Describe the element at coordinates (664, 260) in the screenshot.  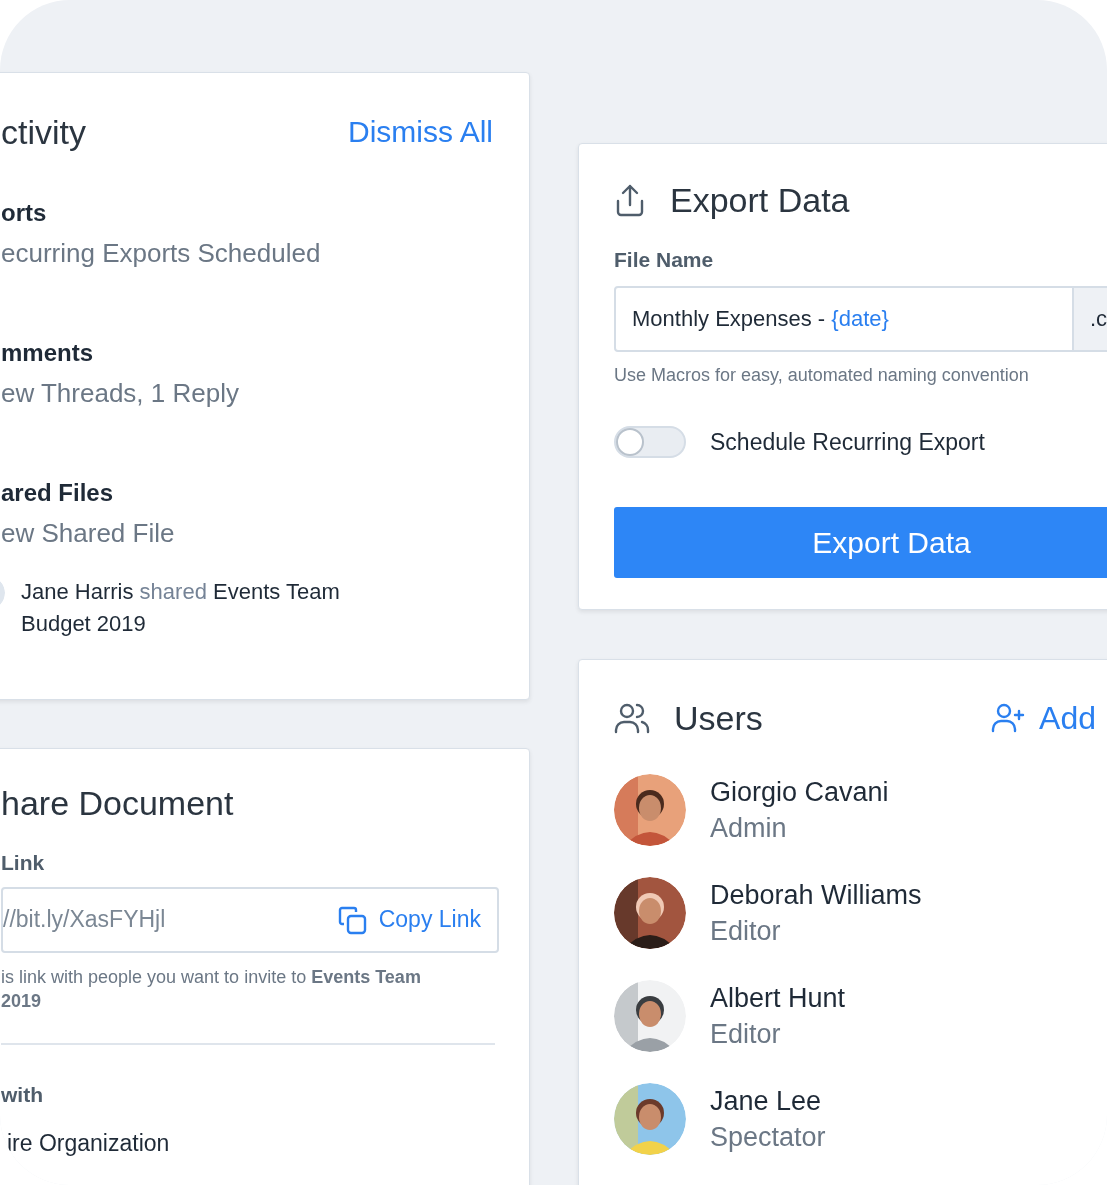
I see `field-label: File Name` at that location.